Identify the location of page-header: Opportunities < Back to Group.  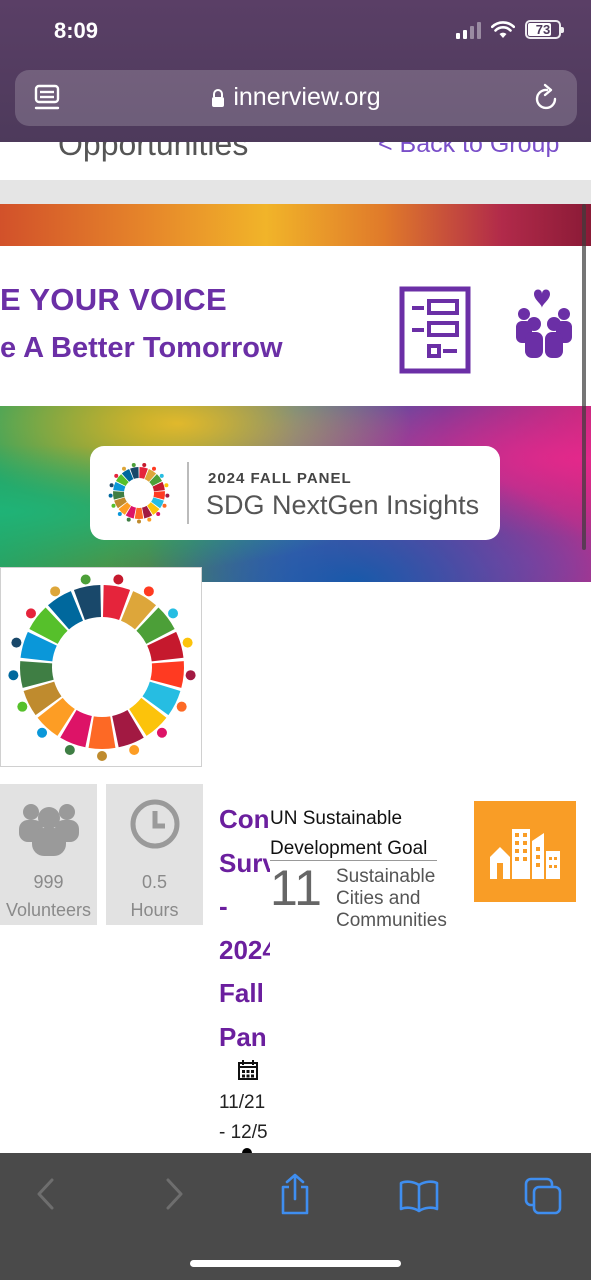
(295, 161).